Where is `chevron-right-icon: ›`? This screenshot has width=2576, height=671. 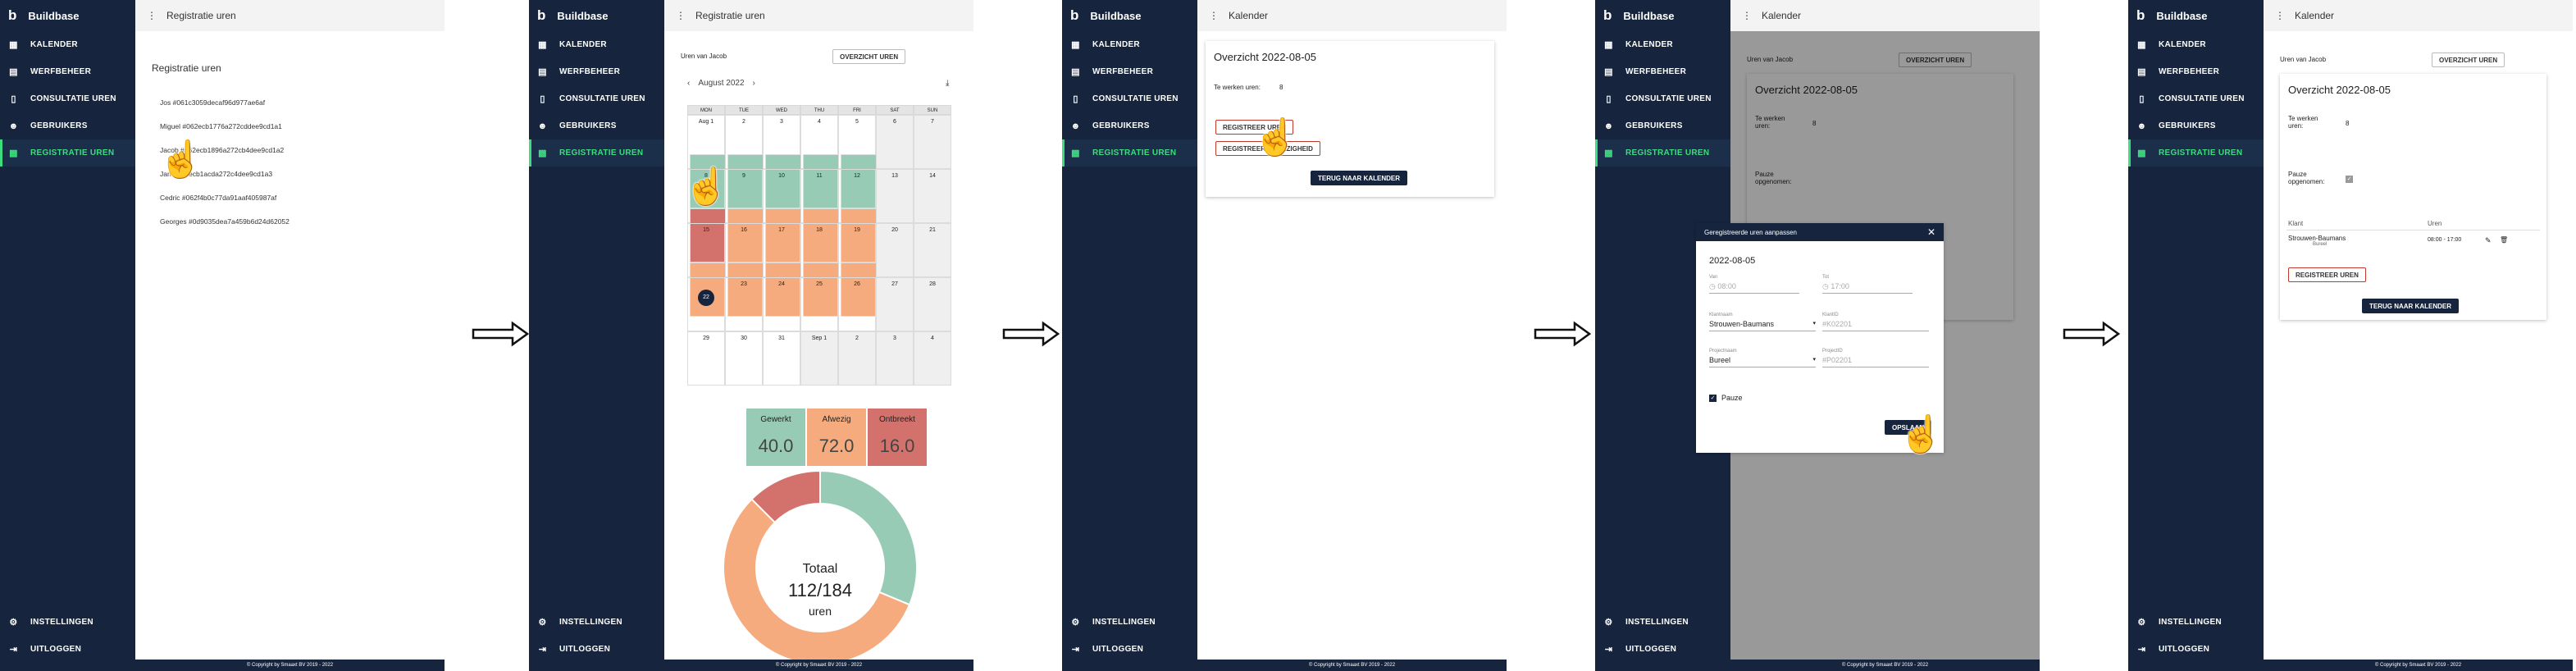
chevron-right-icon: › is located at coordinates (754, 83).